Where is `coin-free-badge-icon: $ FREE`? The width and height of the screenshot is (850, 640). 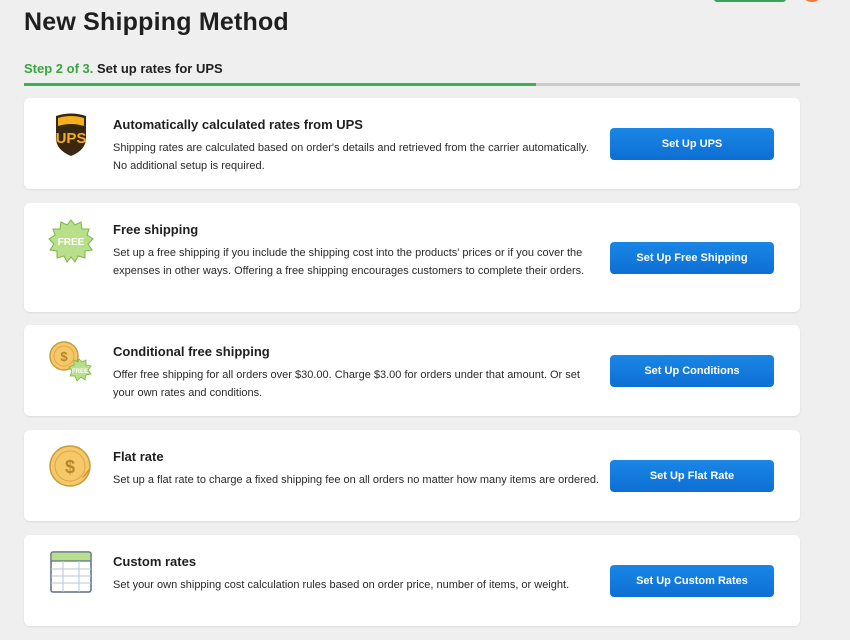 coin-free-badge-icon: $ FREE is located at coordinates (71, 362).